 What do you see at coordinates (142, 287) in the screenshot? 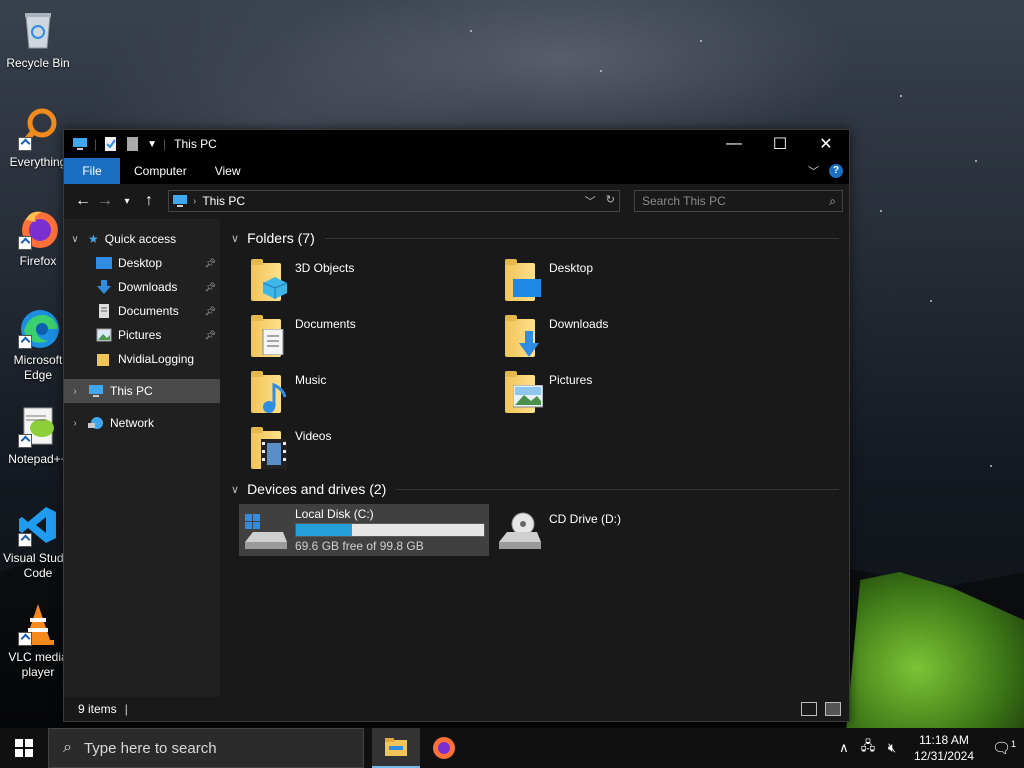
I see `nav-item-downloads: Downloads 📌︎` at bounding box center [142, 287].